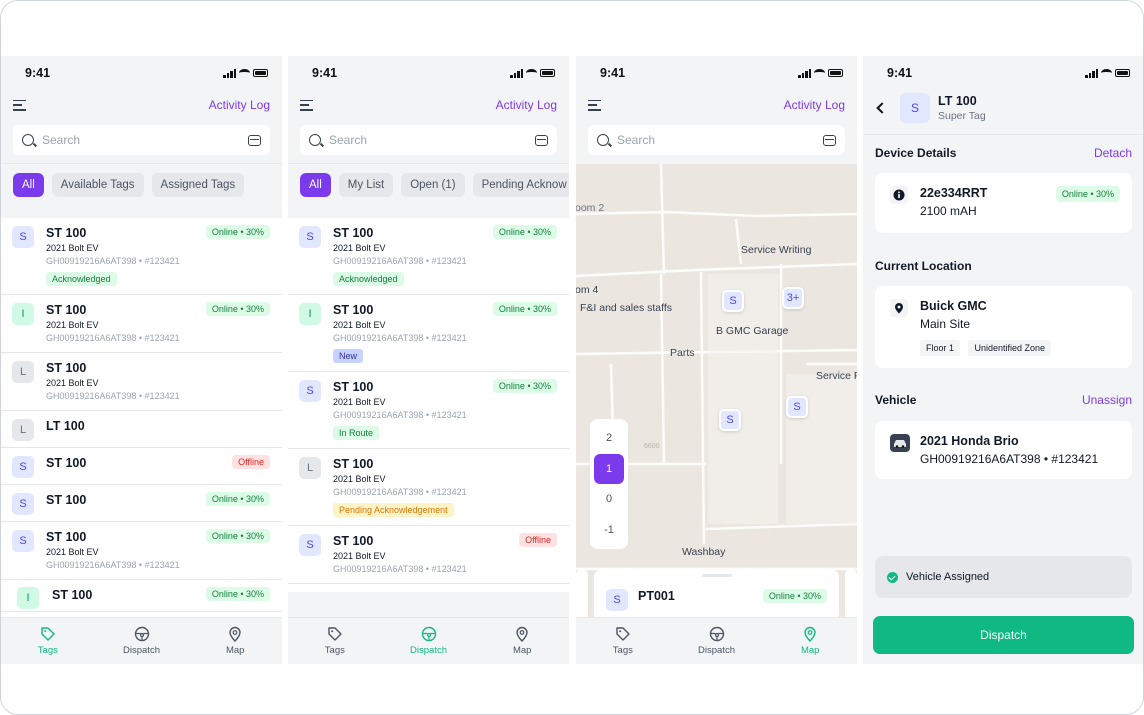  Describe the element at coordinates (609, 438) in the screenshot. I see `floor-2: 2` at that location.